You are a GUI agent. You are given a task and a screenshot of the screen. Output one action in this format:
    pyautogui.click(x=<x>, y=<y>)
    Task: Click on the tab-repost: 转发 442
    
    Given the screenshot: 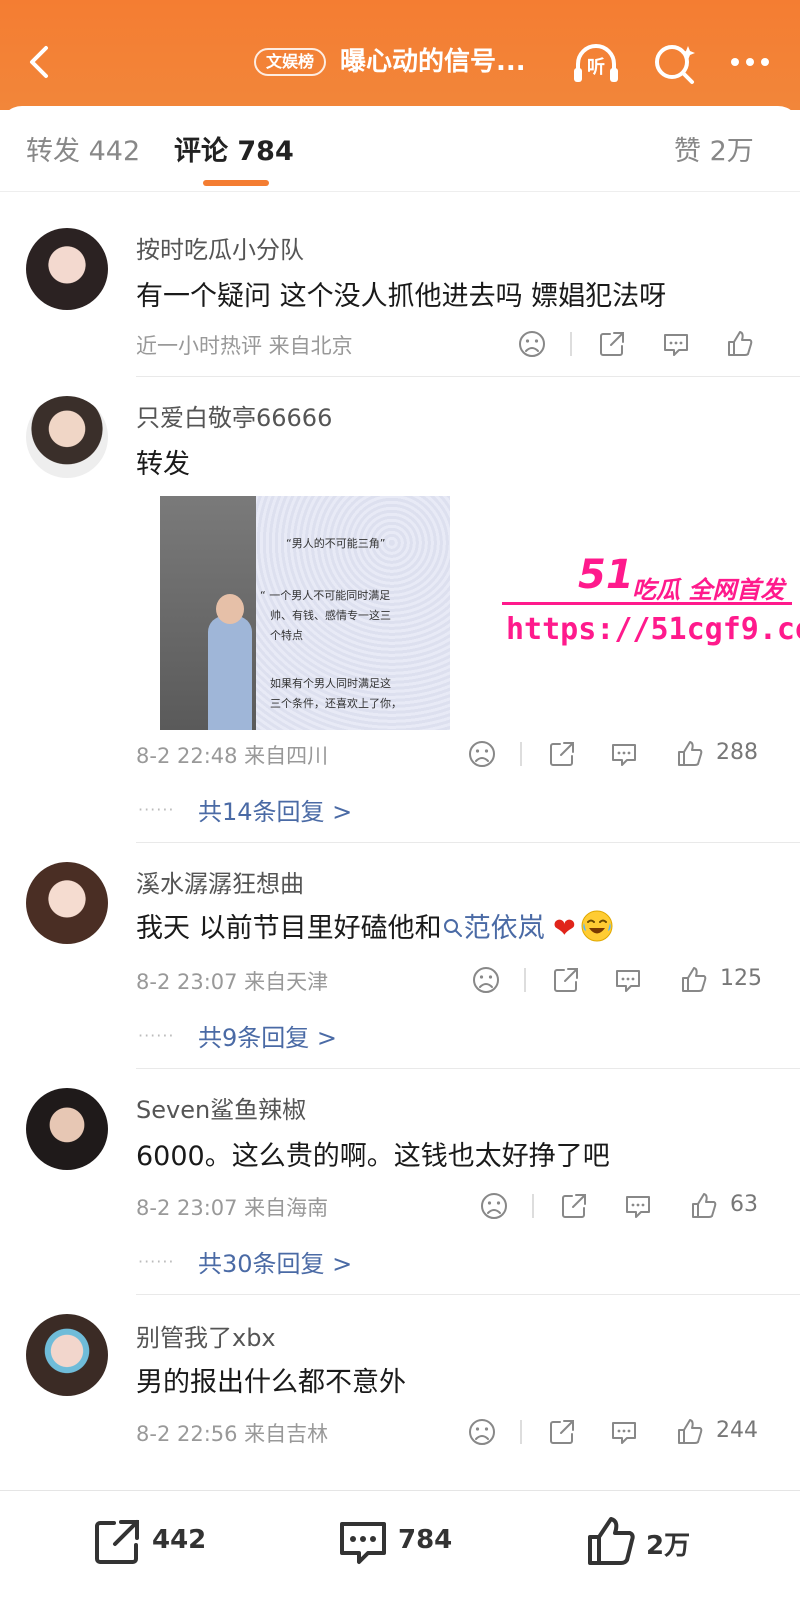 What is the action you would take?
    pyautogui.click(x=83, y=152)
    